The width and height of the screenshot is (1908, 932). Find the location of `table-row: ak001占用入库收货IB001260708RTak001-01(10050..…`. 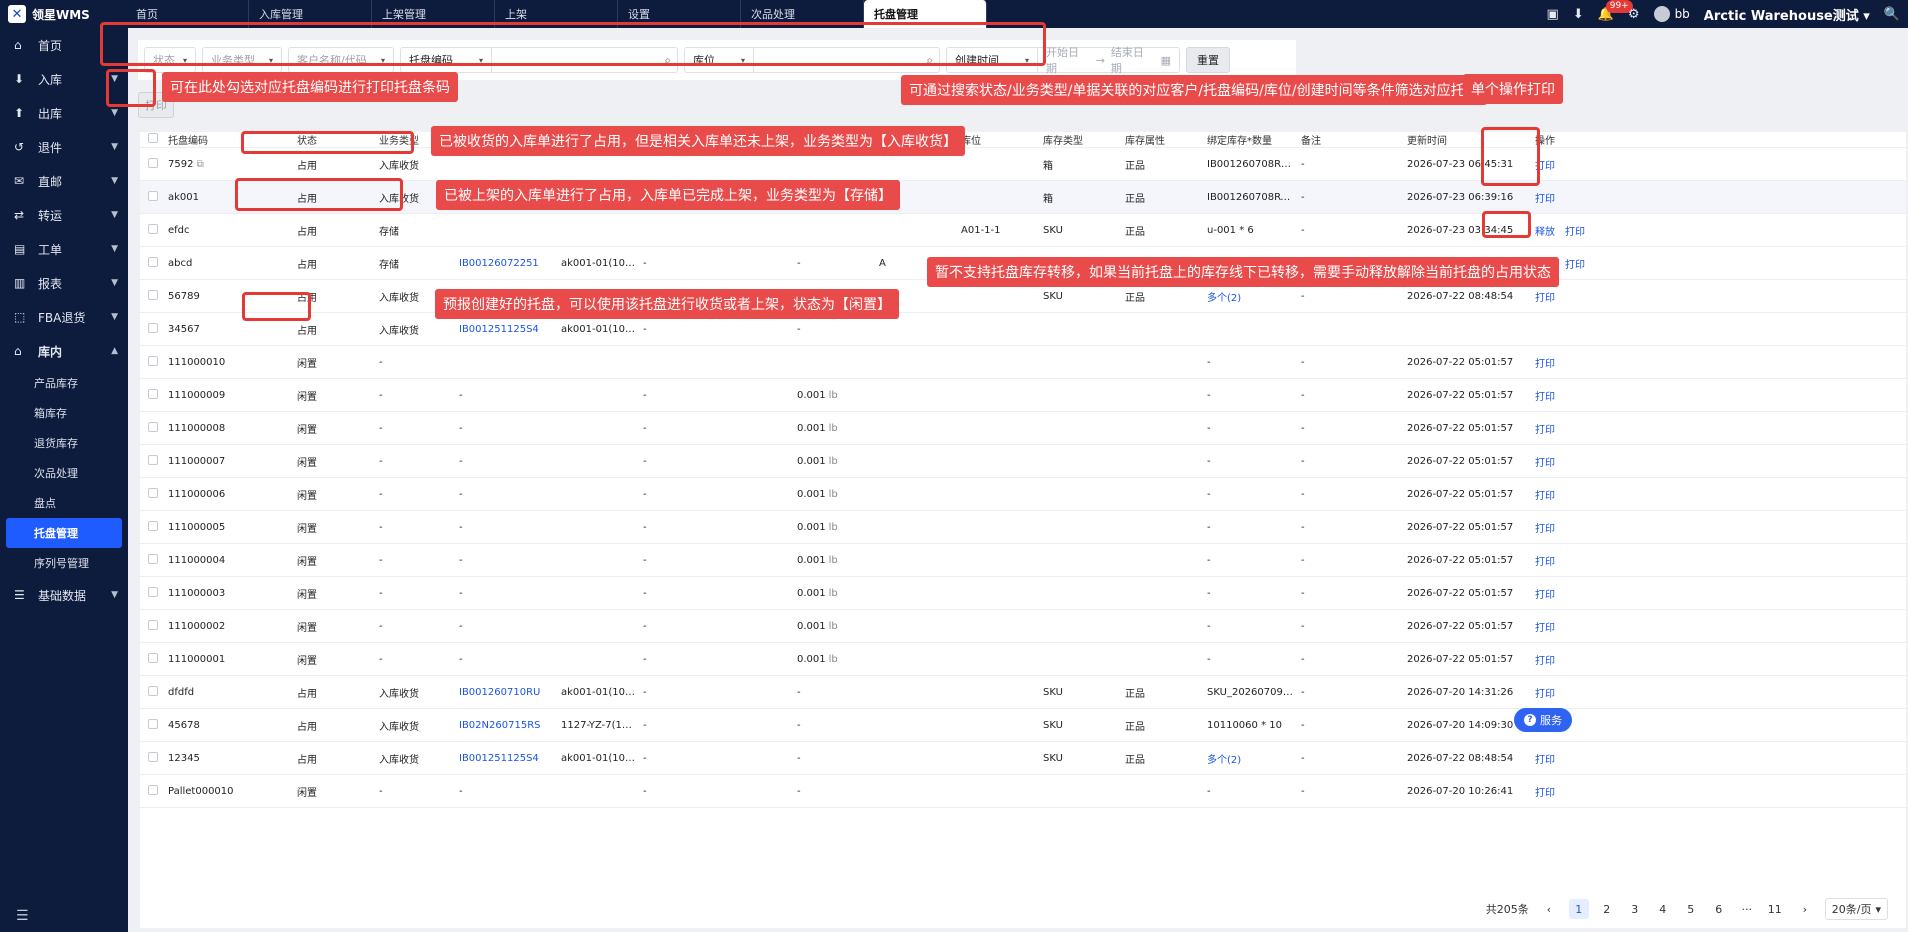

table-row: ak001占用入库收货IB001260708RTak001-01(10050..… is located at coordinates (1023, 197).